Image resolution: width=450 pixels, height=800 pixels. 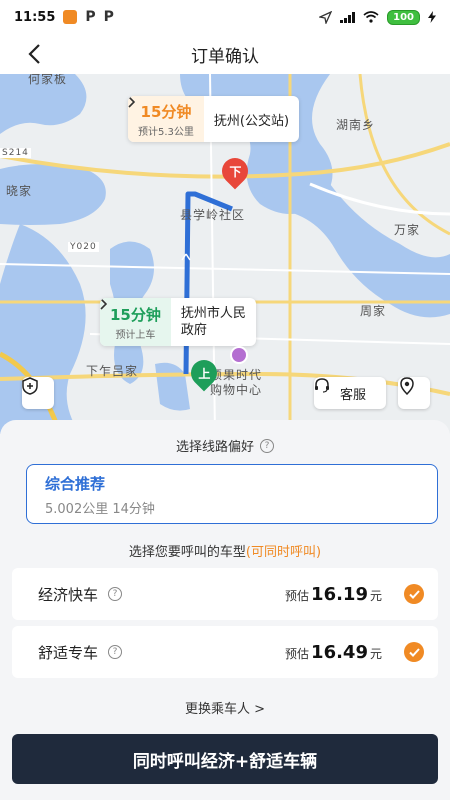 What do you see at coordinates (339, 652) in the screenshot?
I see `price-value: 16.49` at bounding box center [339, 652].